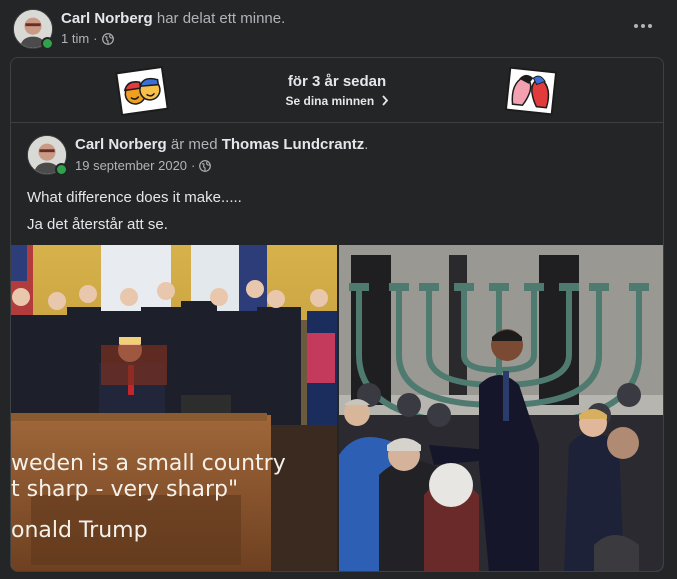 This screenshot has width=677, height=579. I want to click on chevron-right-icon, so click(384, 100).